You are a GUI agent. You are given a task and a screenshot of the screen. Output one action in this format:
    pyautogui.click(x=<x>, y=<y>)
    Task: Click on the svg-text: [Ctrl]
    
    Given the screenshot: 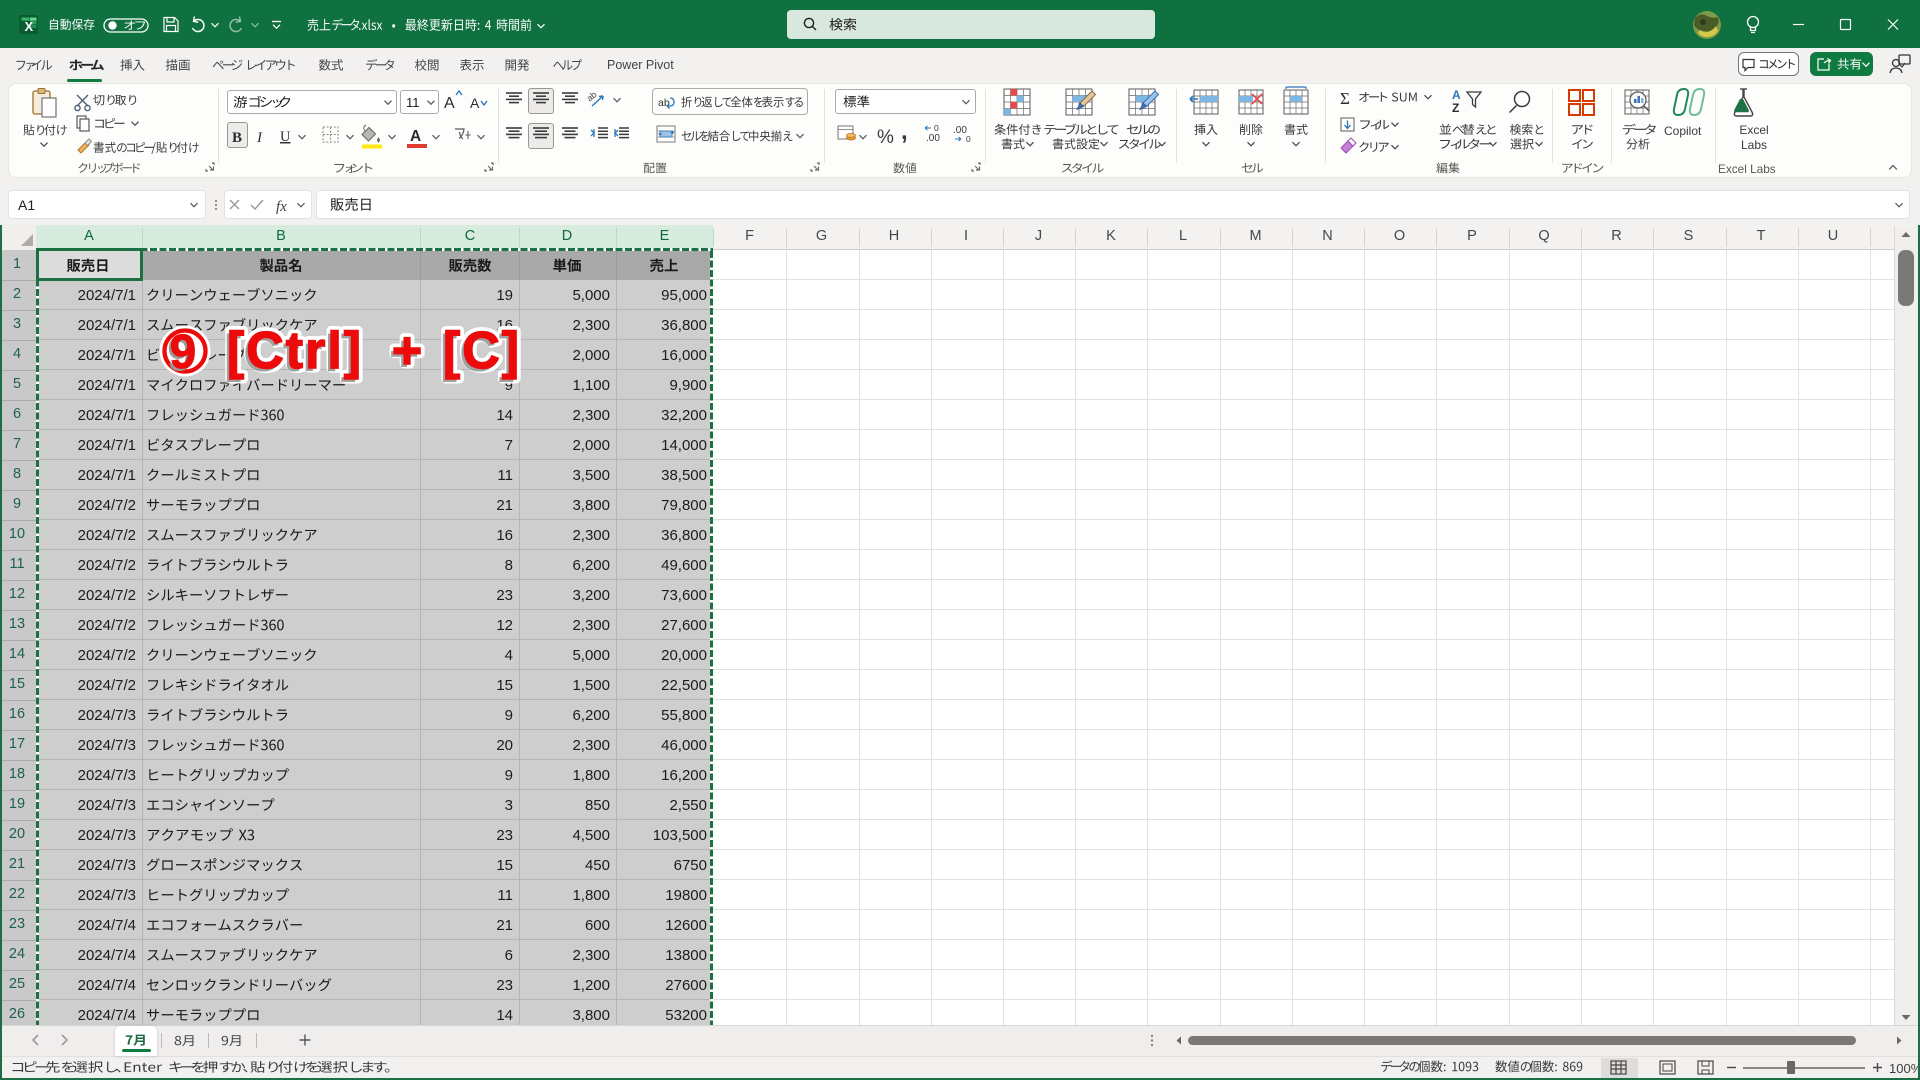 What is the action you would take?
    pyautogui.click(x=295, y=351)
    